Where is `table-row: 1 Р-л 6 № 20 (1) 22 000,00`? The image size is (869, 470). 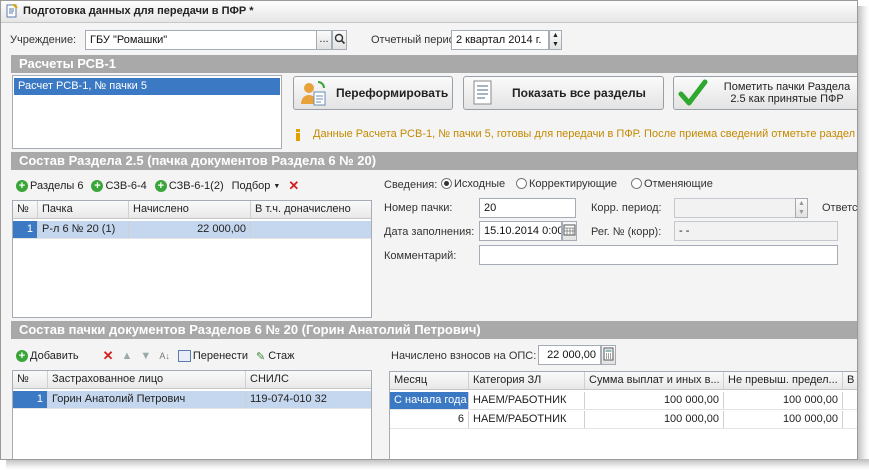
table-row: 1 Р-л 6 № 20 (1) 22 000,00 is located at coordinates (192, 230).